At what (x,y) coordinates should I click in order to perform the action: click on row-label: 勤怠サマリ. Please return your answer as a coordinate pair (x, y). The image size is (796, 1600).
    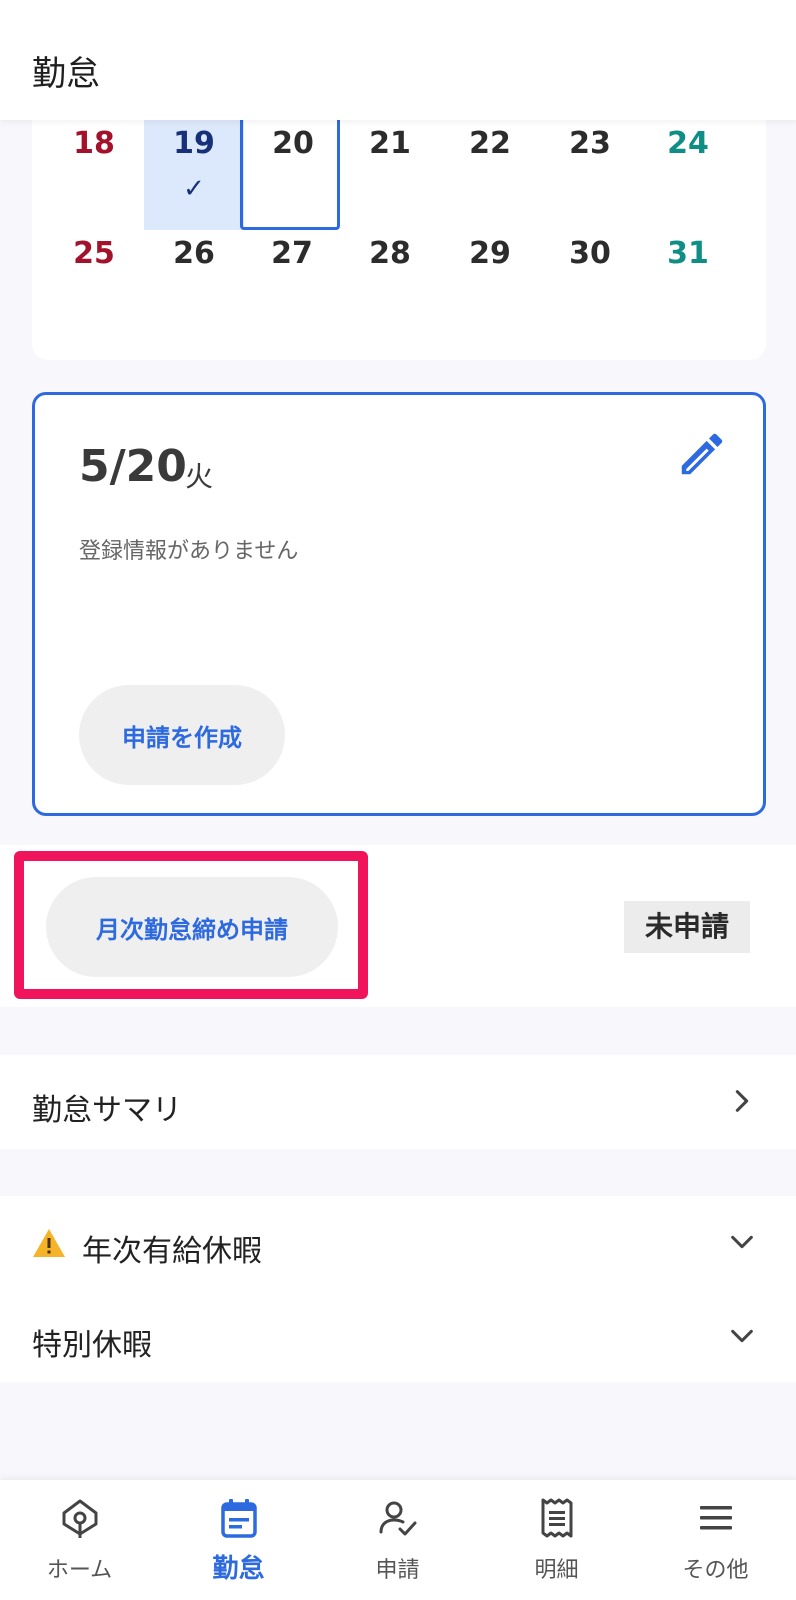
    Looking at the image, I should click on (107, 1110).